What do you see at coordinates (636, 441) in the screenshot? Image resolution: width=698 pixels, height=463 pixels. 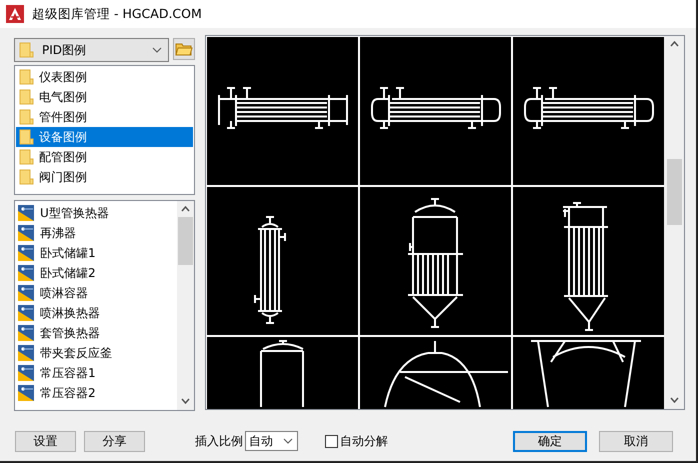 I see `dialog-button: 取消` at bounding box center [636, 441].